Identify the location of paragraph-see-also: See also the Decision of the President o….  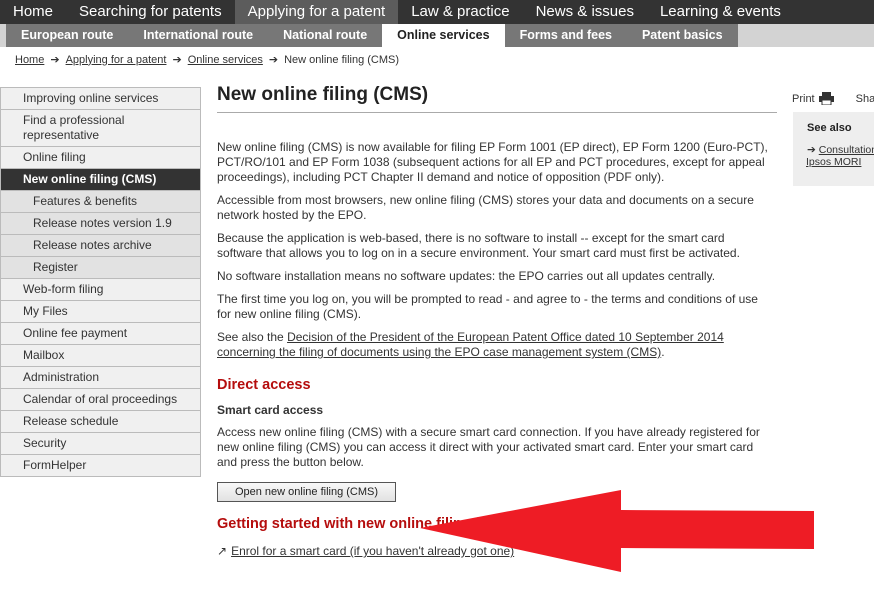
(495, 345).